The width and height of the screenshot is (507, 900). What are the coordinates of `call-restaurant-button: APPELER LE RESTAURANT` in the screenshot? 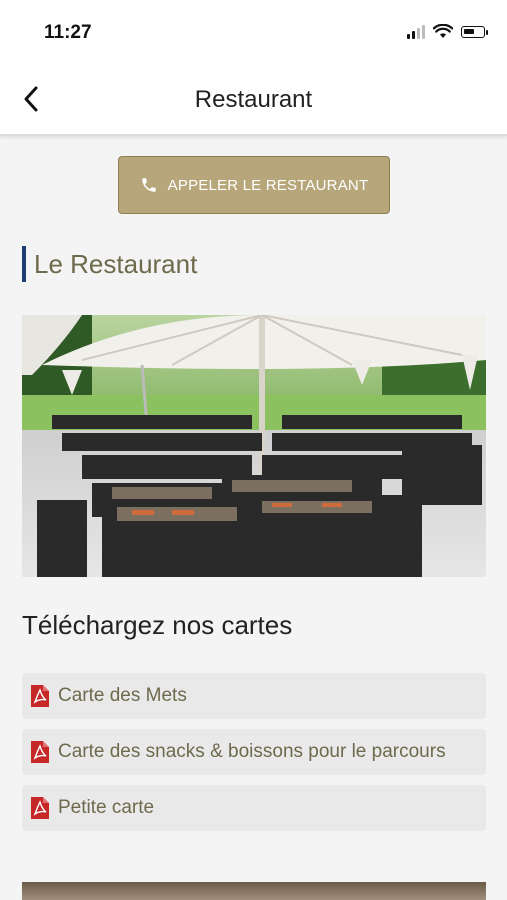 It's located at (254, 185).